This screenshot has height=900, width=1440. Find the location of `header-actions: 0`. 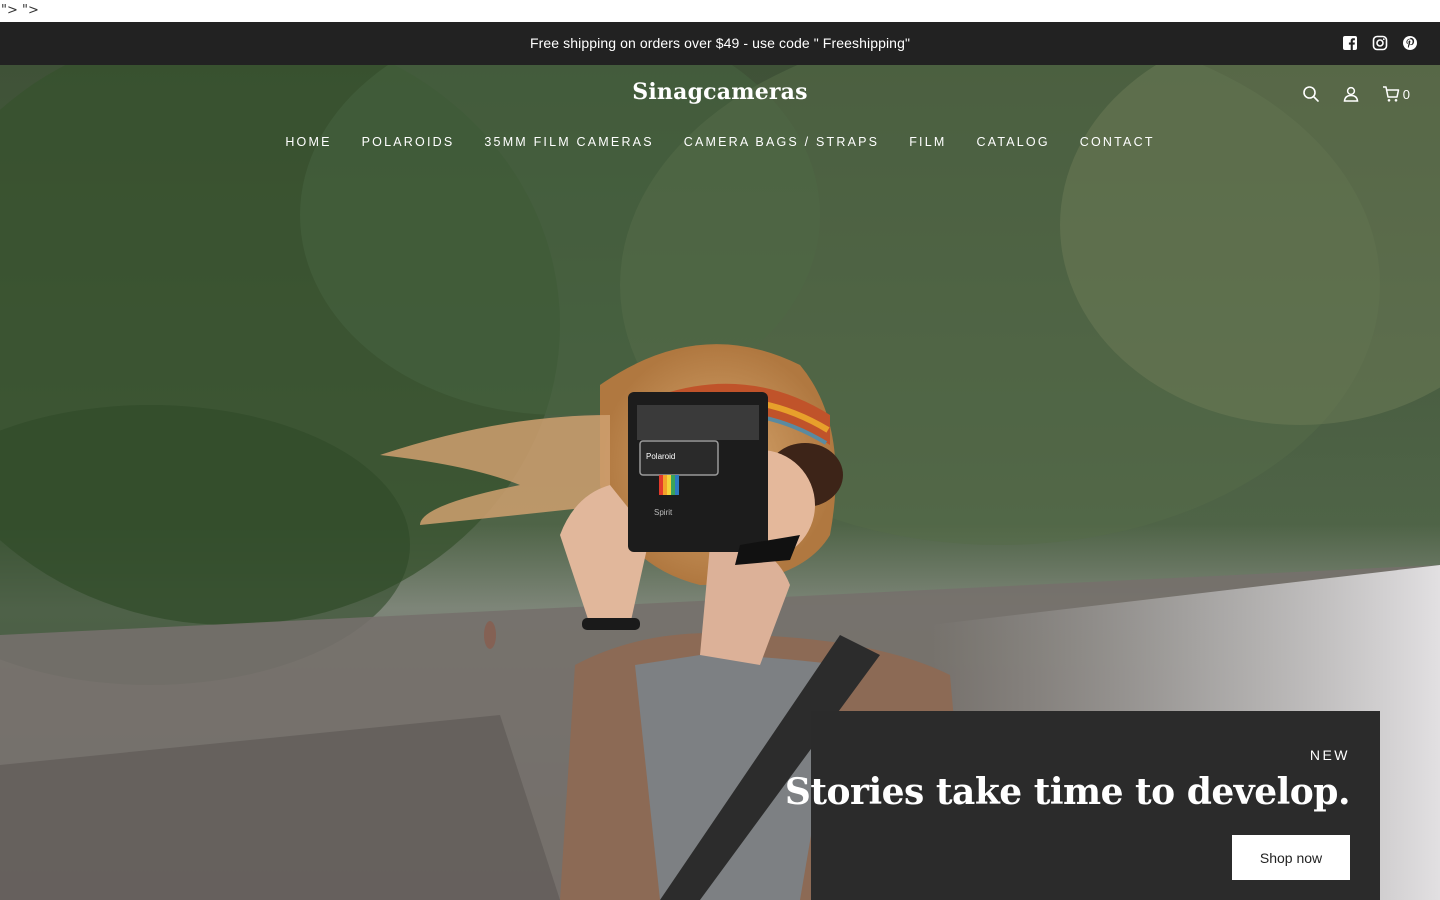

header-actions: 0 is located at coordinates (1356, 94).